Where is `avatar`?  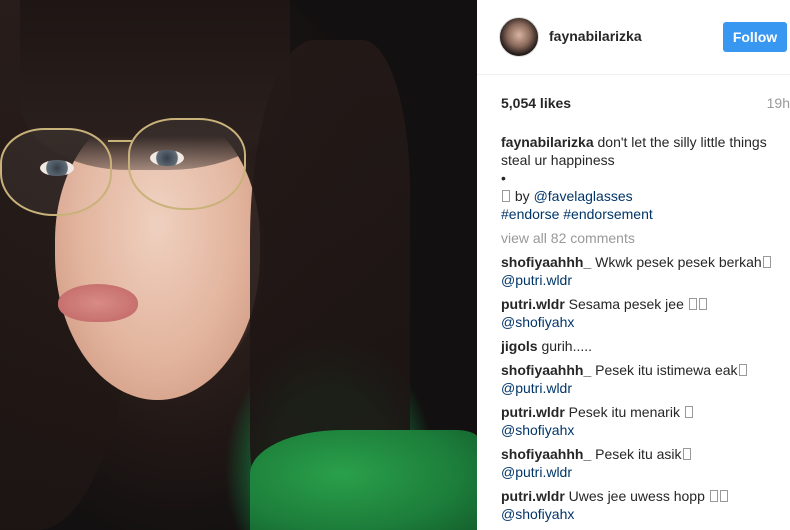 avatar is located at coordinates (519, 37).